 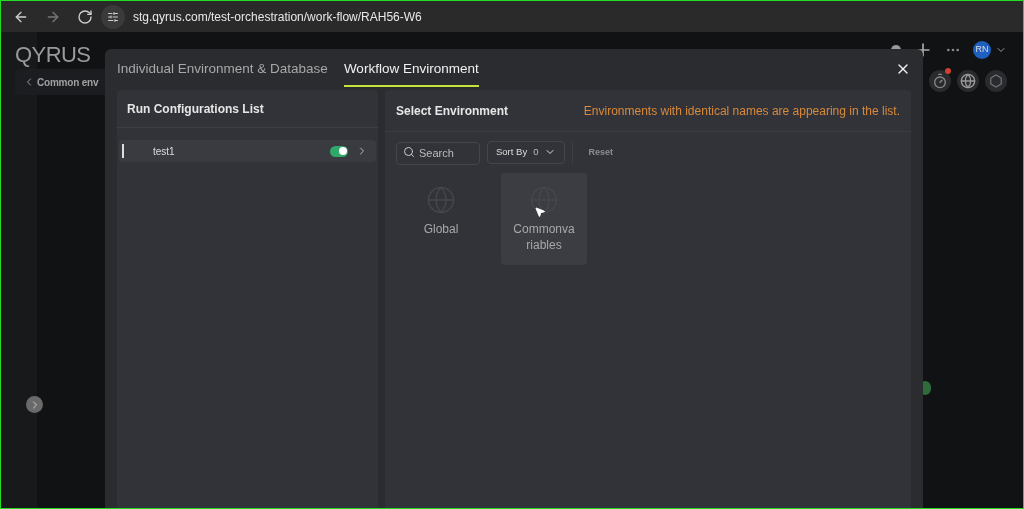 I want to click on search-icon, so click(x=409, y=152).